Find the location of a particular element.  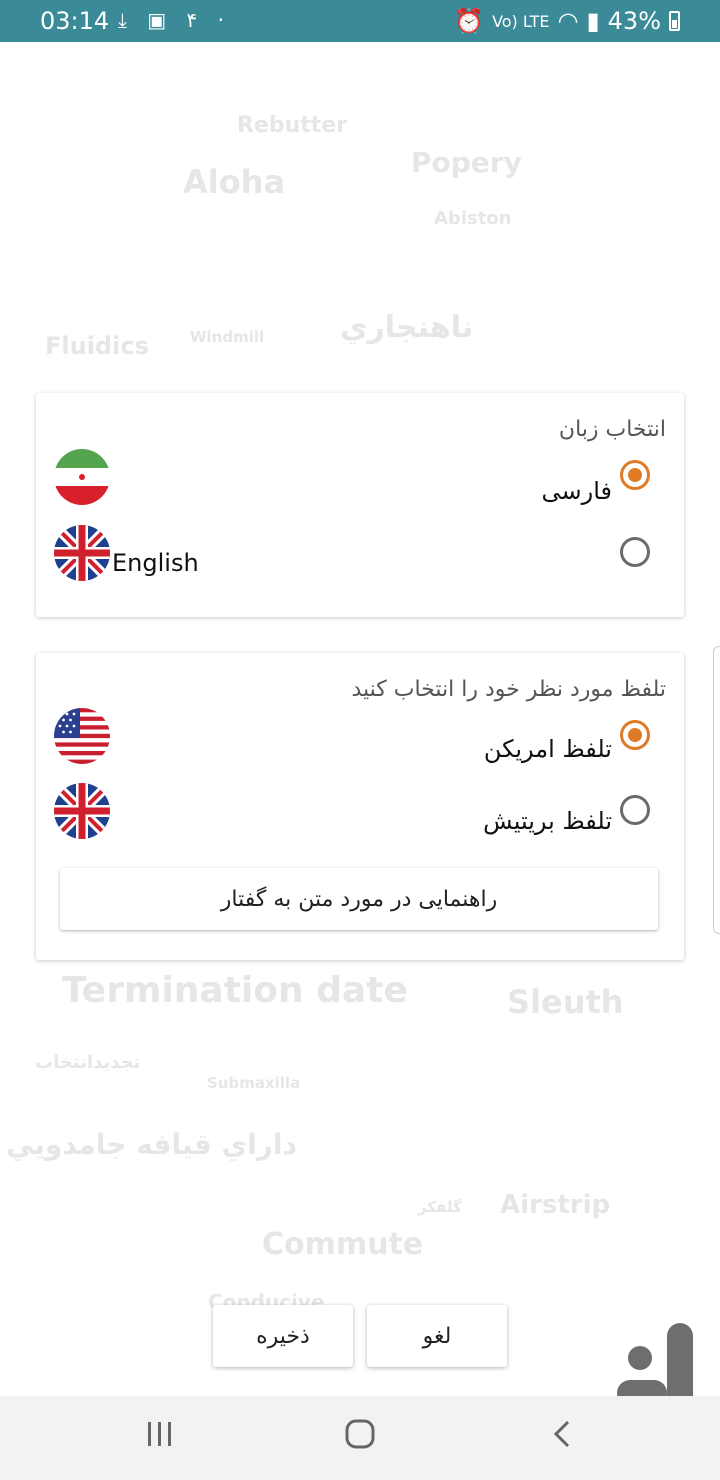

status-right-icons: ⏰ Vo) LTE ◠ ▮ 43% is located at coordinates (567, 21).